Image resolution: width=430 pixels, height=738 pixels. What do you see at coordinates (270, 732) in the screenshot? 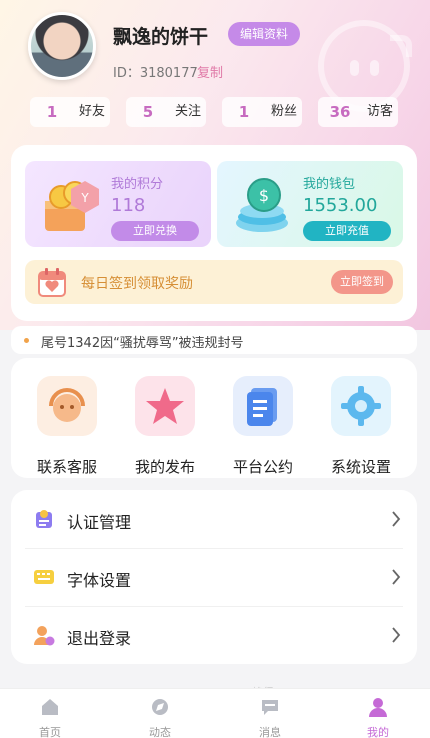
I see `tab-label: 消息` at bounding box center [270, 732].